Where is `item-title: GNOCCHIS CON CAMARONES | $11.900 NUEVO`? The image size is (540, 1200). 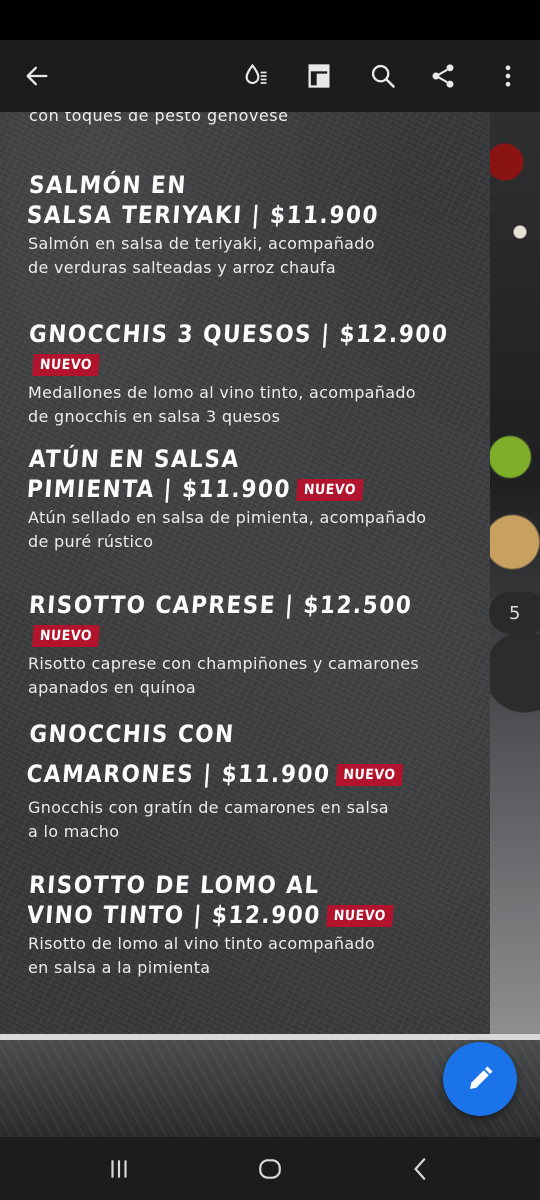
item-title: GNOCCHIS CON CAMARONES | $11.900 NUEVO is located at coordinates (248, 754).